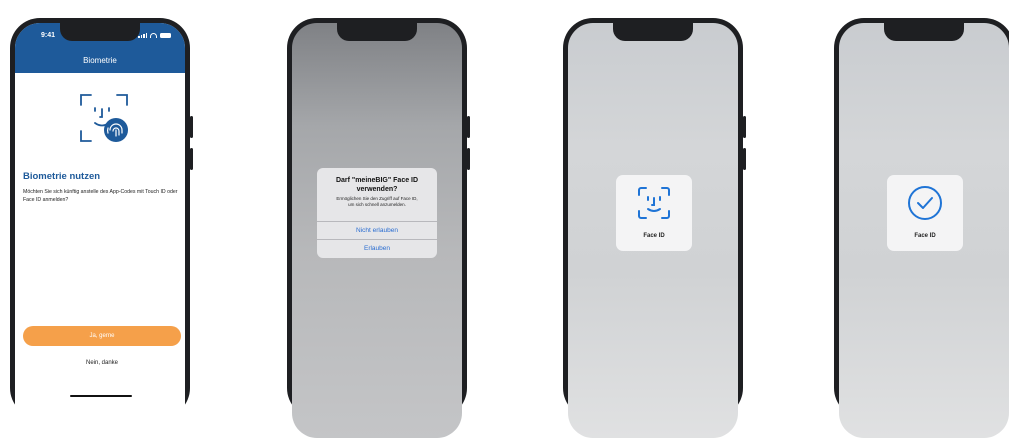  What do you see at coordinates (654, 203) in the screenshot?
I see `face-id-icon` at bounding box center [654, 203].